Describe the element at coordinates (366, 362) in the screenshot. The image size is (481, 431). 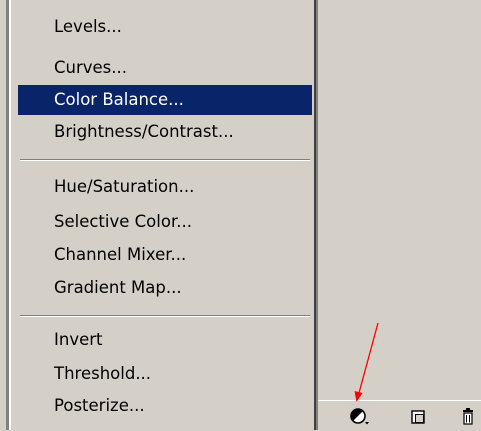
I see `red-arrow-annotation` at that location.